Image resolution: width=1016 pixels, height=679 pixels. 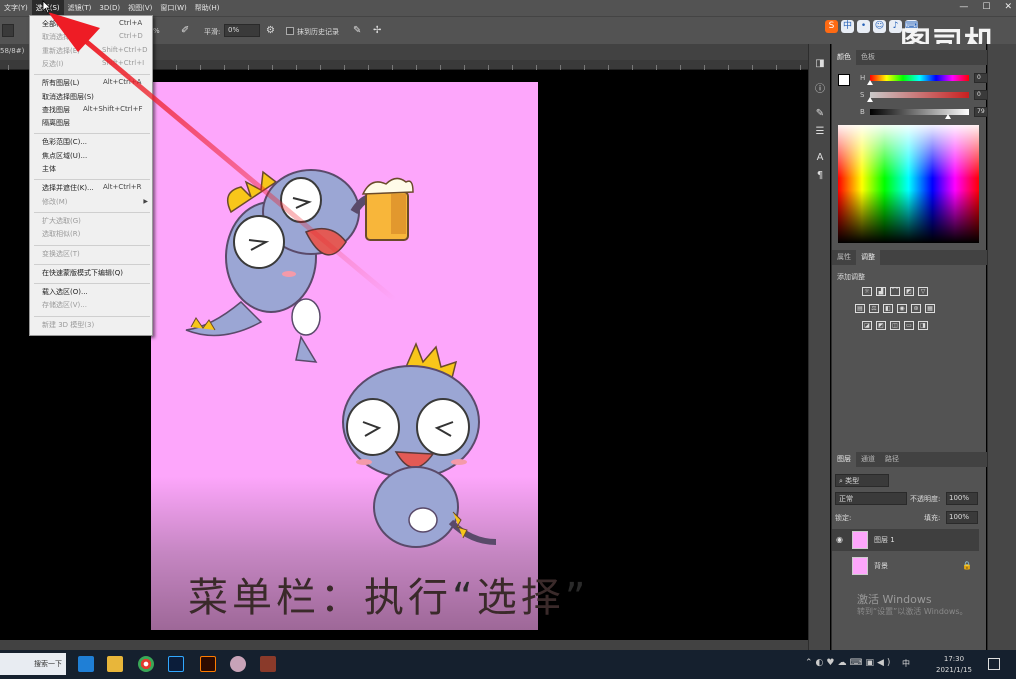 What do you see at coordinates (68, 97) in the screenshot?
I see `menu-item: 取消选择图层(S)` at bounding box center [68, 97].